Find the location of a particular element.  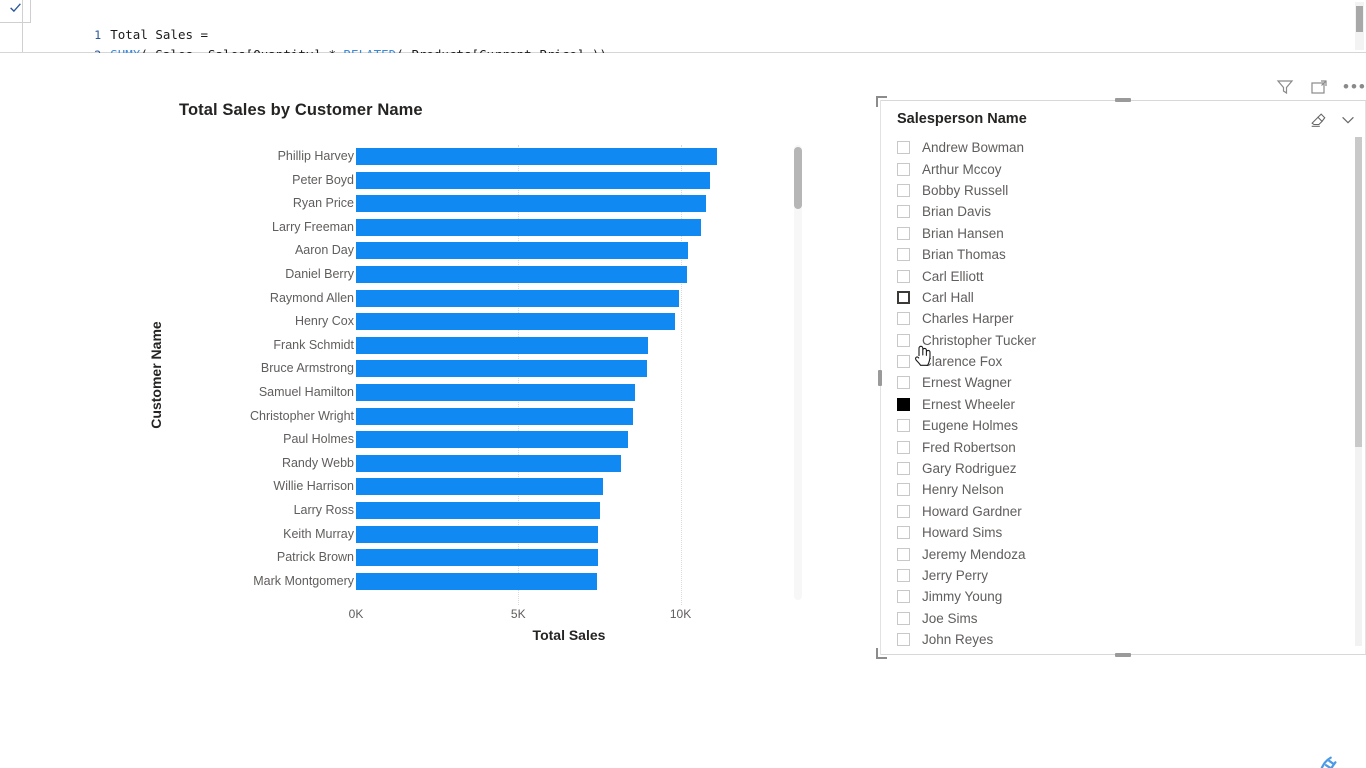

resize-handle-top-left is located at coordinates (881, 101).